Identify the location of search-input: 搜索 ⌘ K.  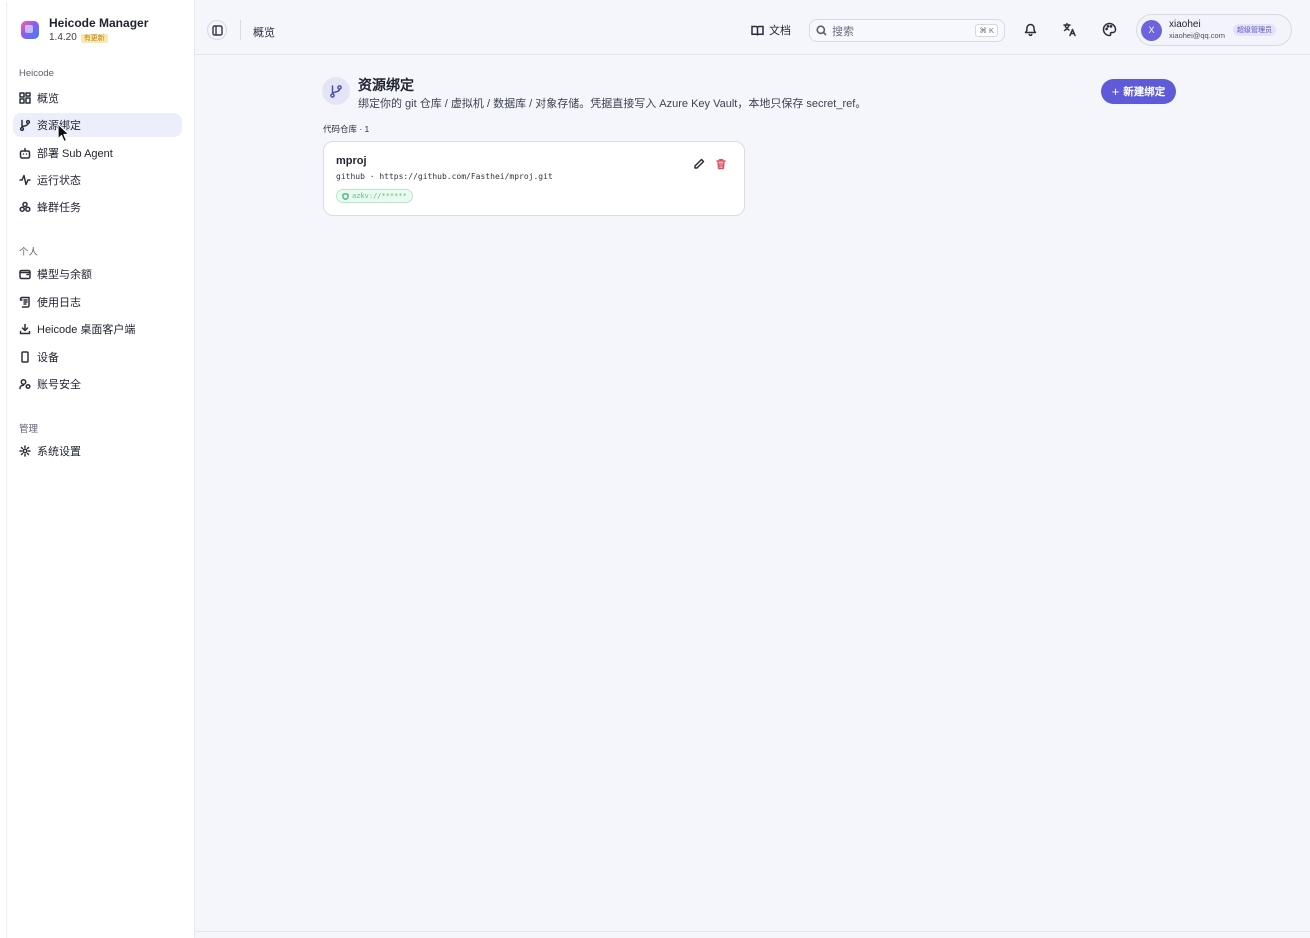
(907, 30).